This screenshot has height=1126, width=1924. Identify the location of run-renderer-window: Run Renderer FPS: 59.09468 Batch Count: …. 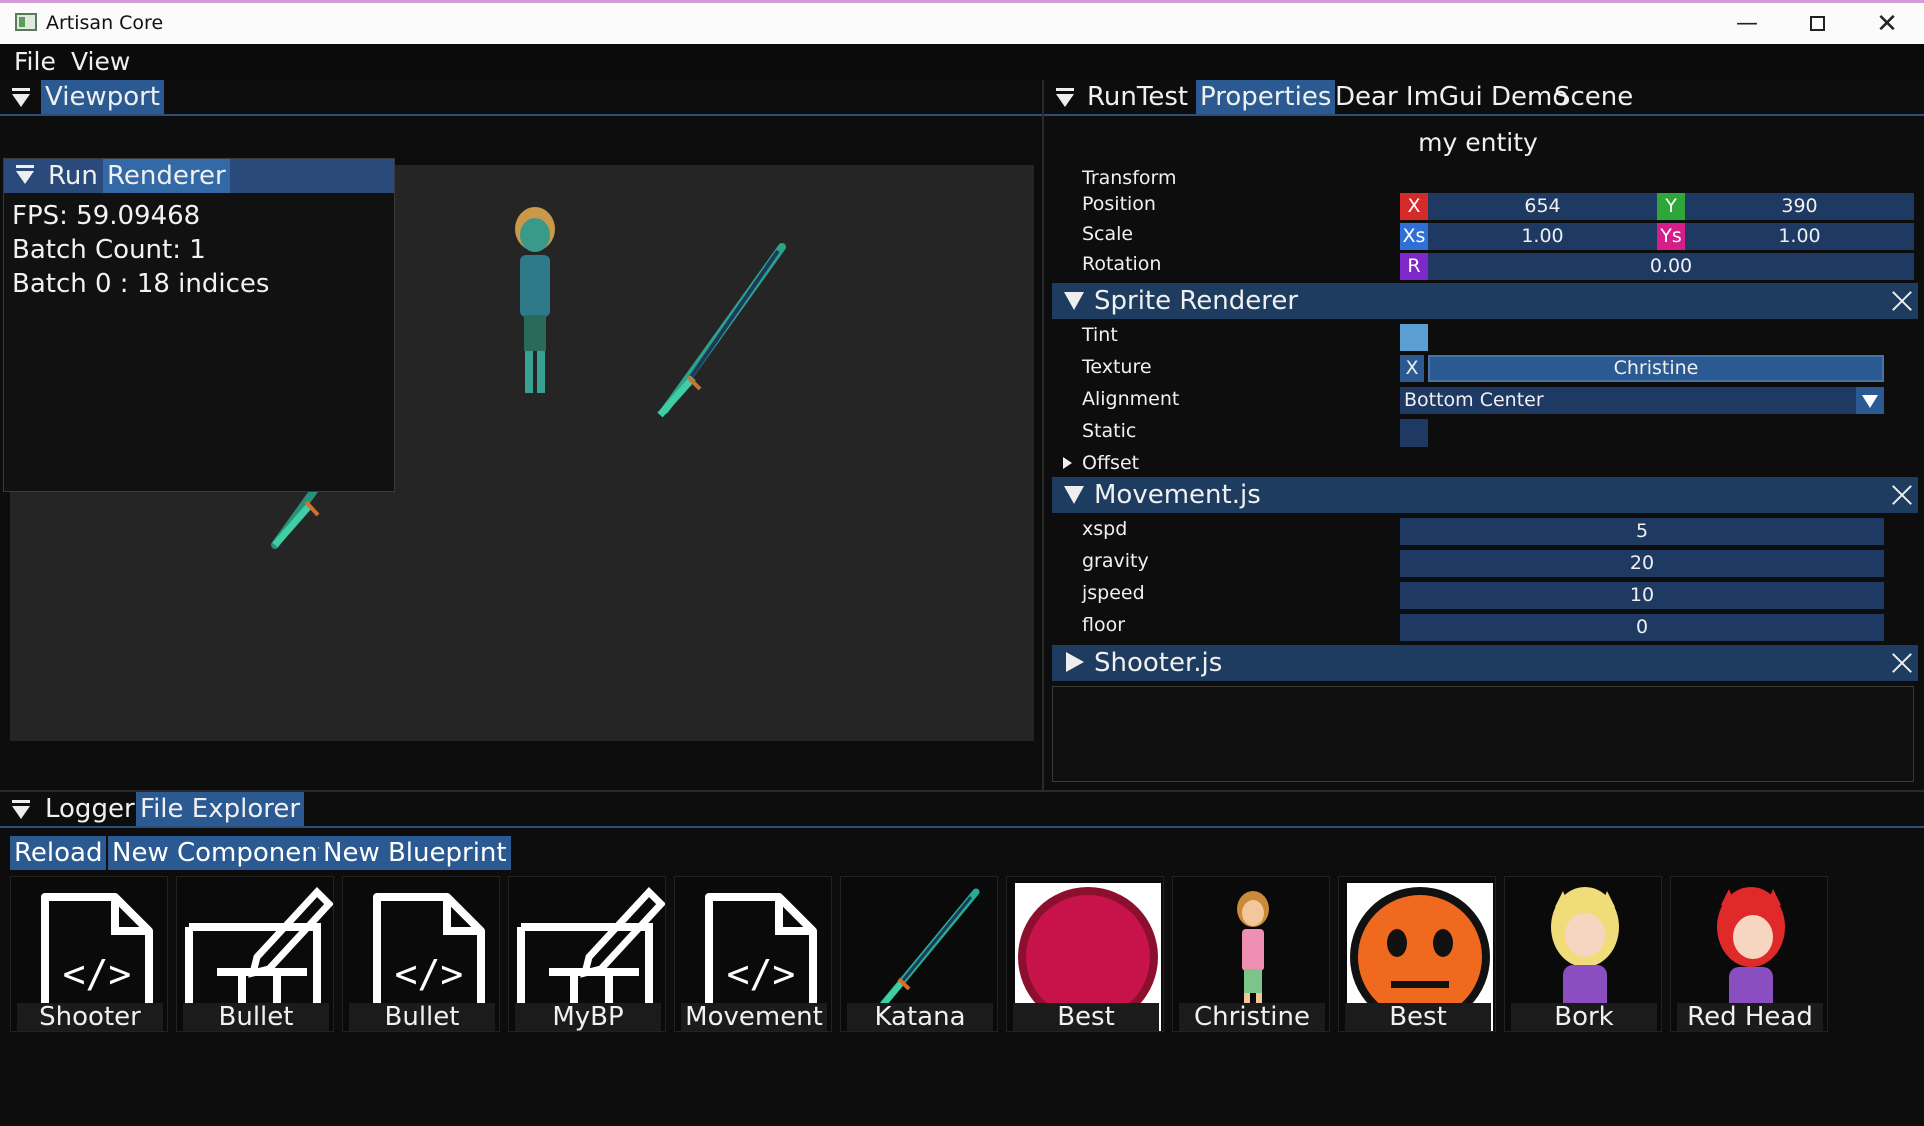
(199, 325).